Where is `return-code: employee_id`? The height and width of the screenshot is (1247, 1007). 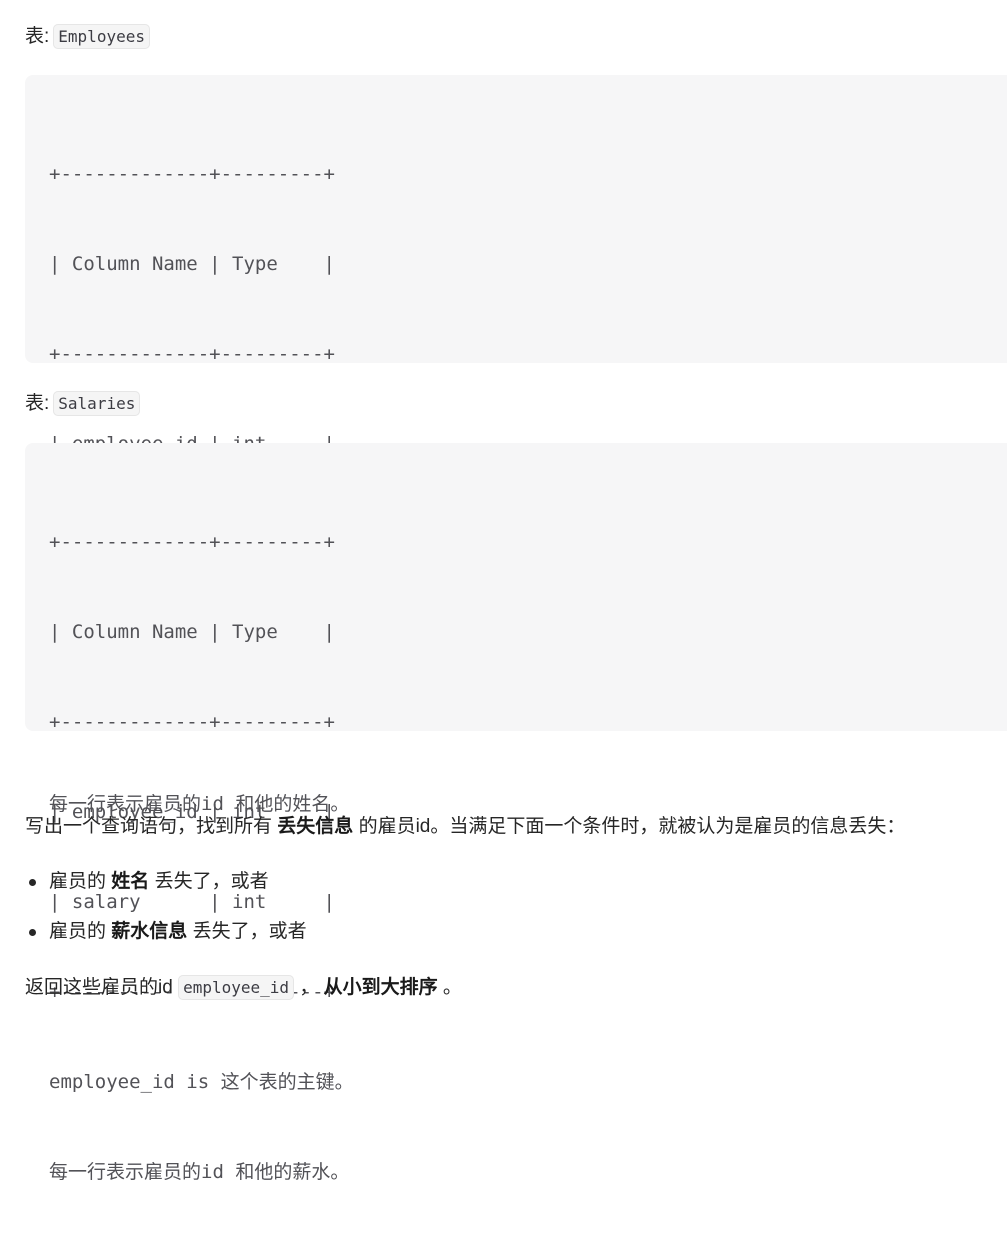 return-code: employee_id is located at coordinates (236, 987).